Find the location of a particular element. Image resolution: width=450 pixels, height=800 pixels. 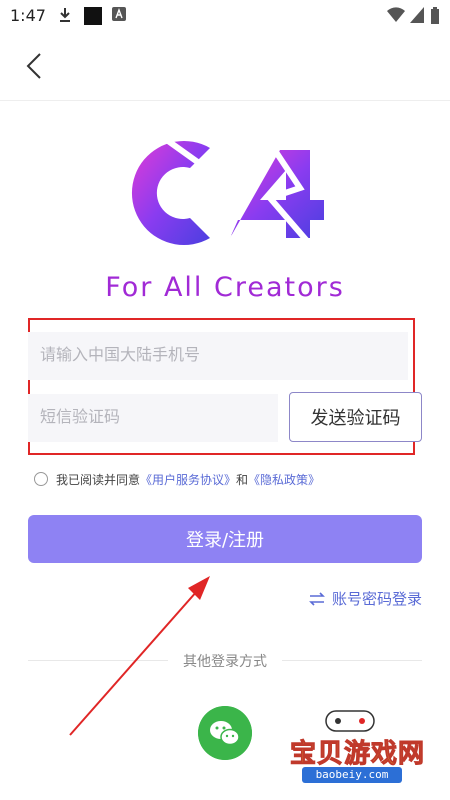

signal-icon is located at coordinates (417, 15).